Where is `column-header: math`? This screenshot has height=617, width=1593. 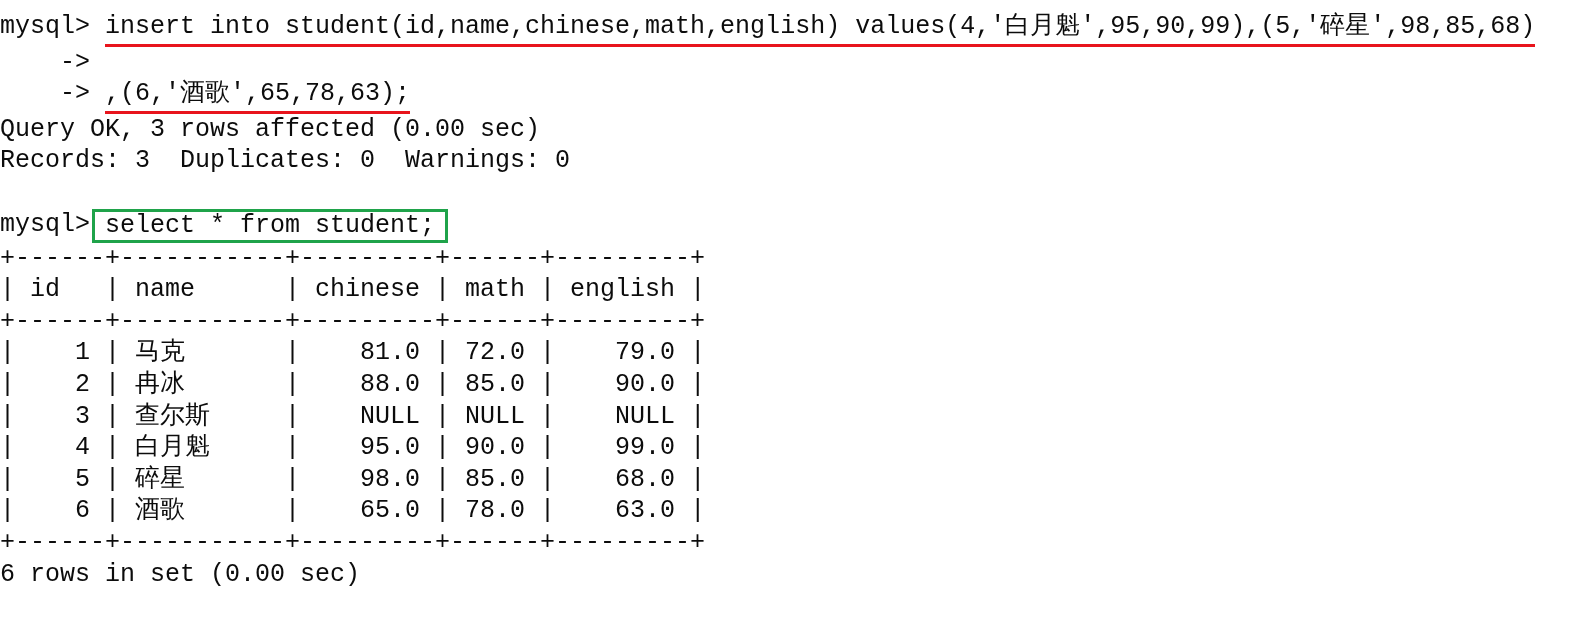
column-header: math is located at coordinates (495, 290).